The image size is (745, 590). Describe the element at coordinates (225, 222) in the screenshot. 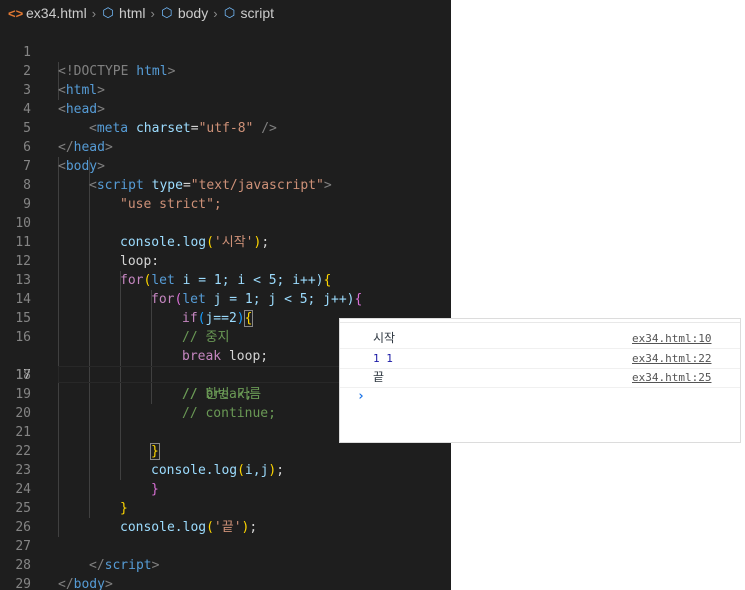

I see `code-line: 10 console.log('시작');` at that location.